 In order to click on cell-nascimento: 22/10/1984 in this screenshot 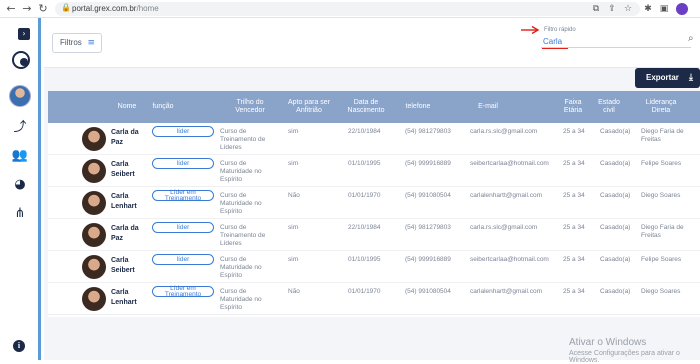, I will do `click(364, 227)`.